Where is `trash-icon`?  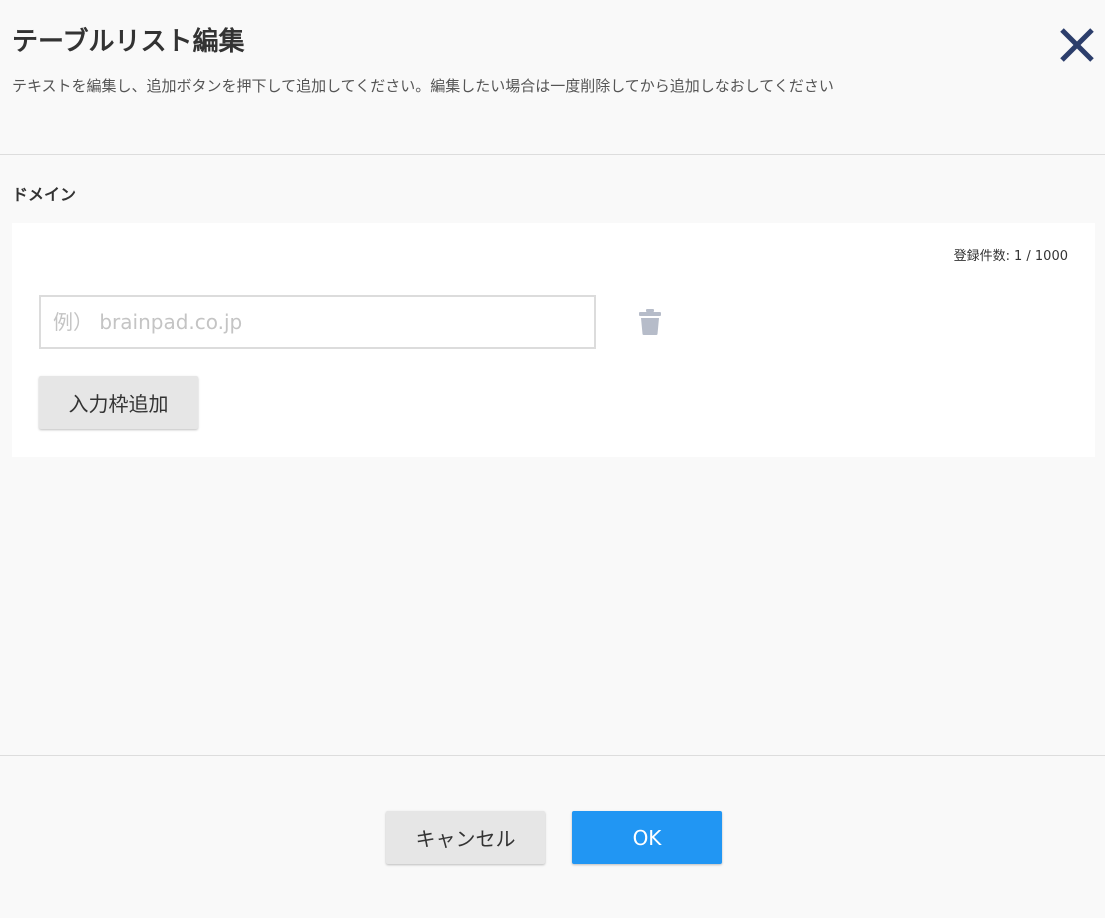 trash-icon is located at coordinates (650, 322).